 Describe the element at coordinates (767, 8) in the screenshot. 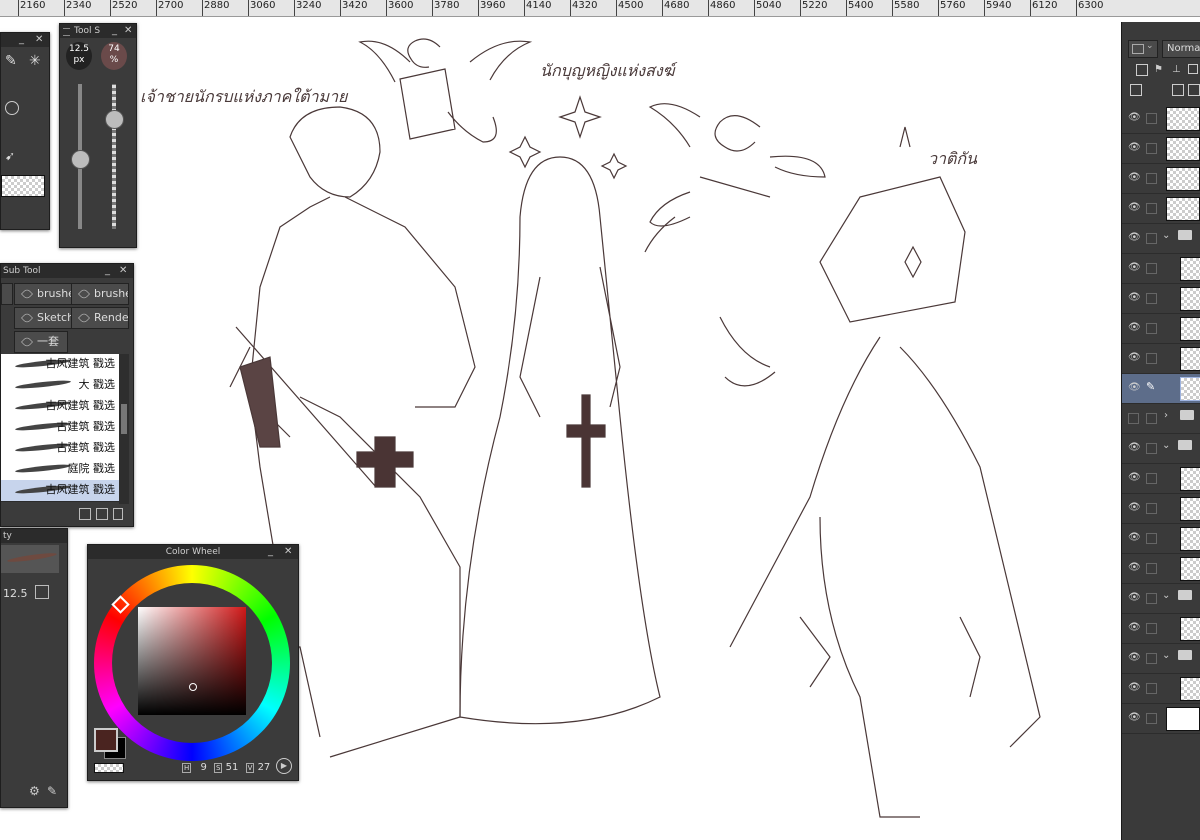

I see `ruler-tick-label: 5040` at that location.